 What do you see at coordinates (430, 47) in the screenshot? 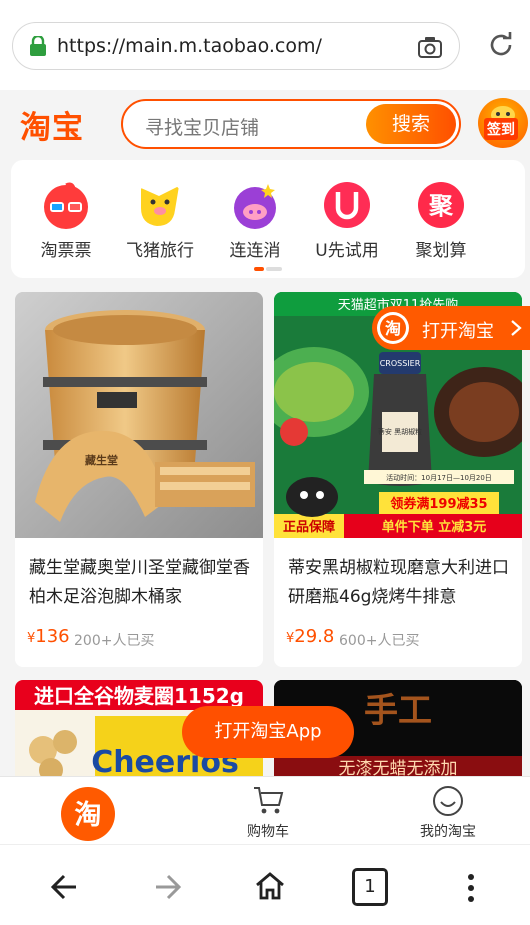
I see `camera-icon` at bounding box center [430, 47].